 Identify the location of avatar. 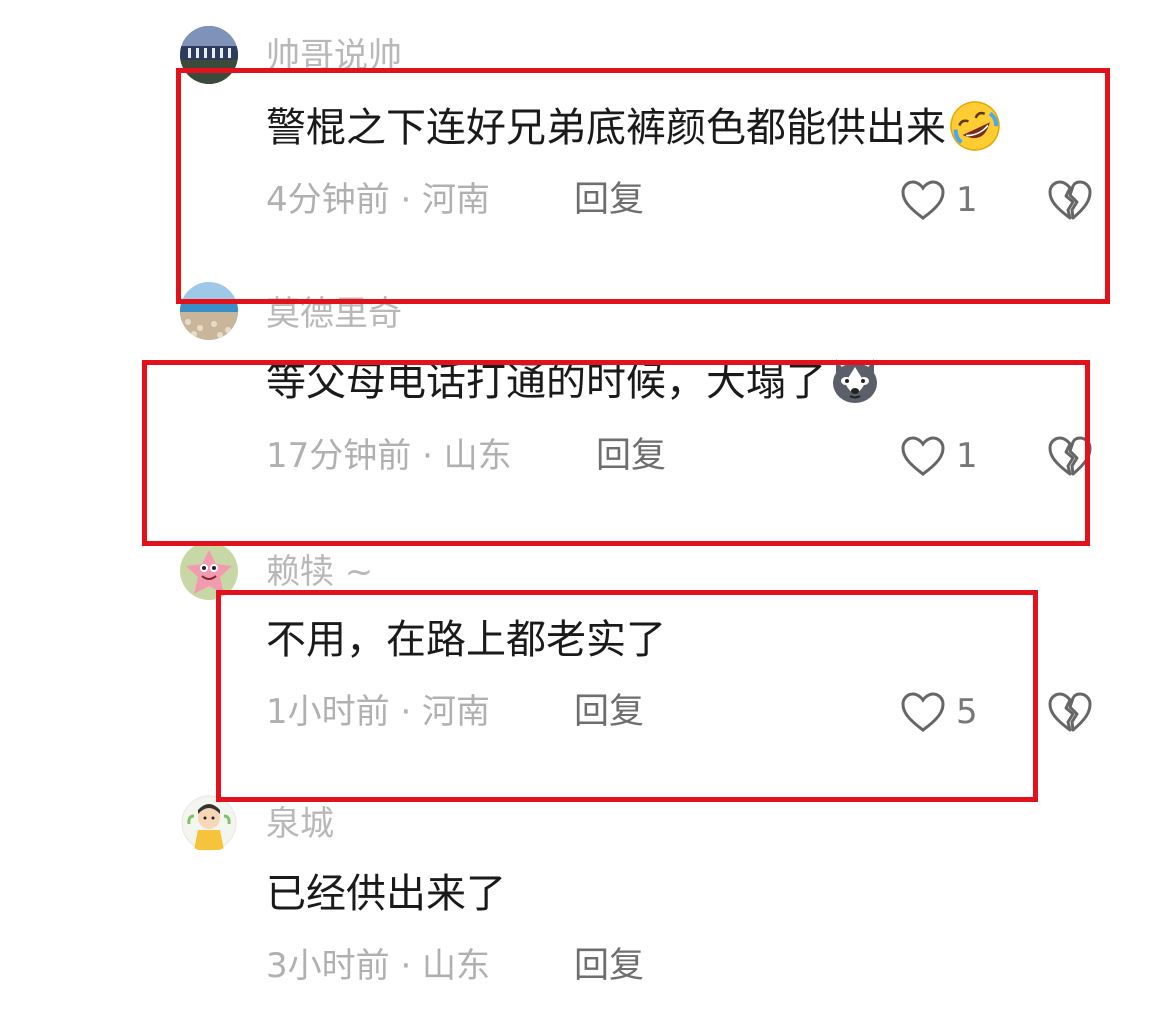
(209, 823).